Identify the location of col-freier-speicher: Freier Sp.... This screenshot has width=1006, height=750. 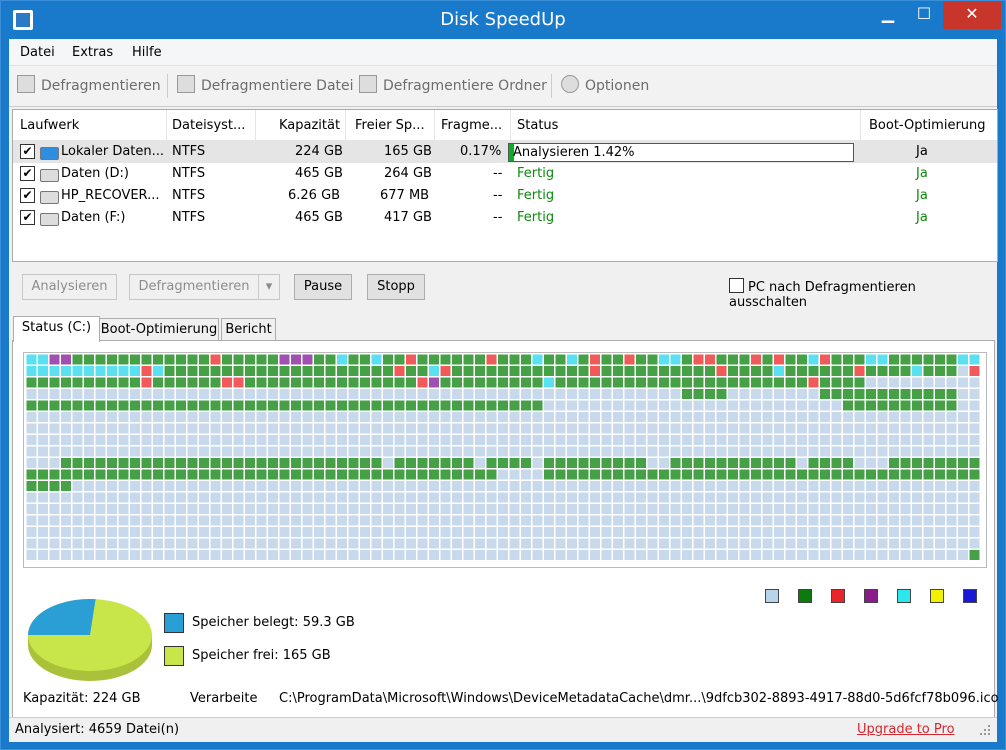
(390, 125).